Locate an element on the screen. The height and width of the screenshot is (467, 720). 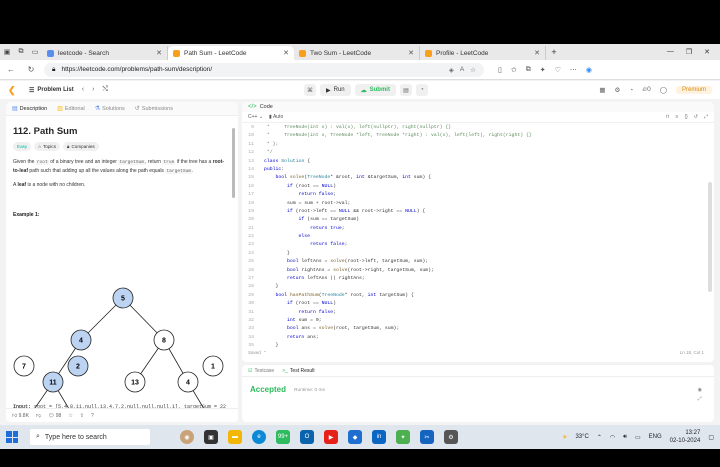
favorite-star-icon: ☆ is located at coordinates (473, 70).